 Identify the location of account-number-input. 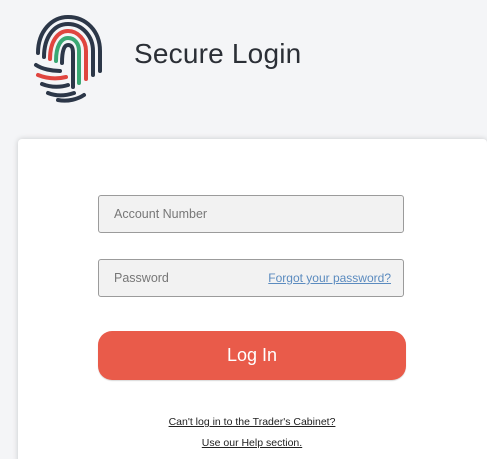
(251, 214).